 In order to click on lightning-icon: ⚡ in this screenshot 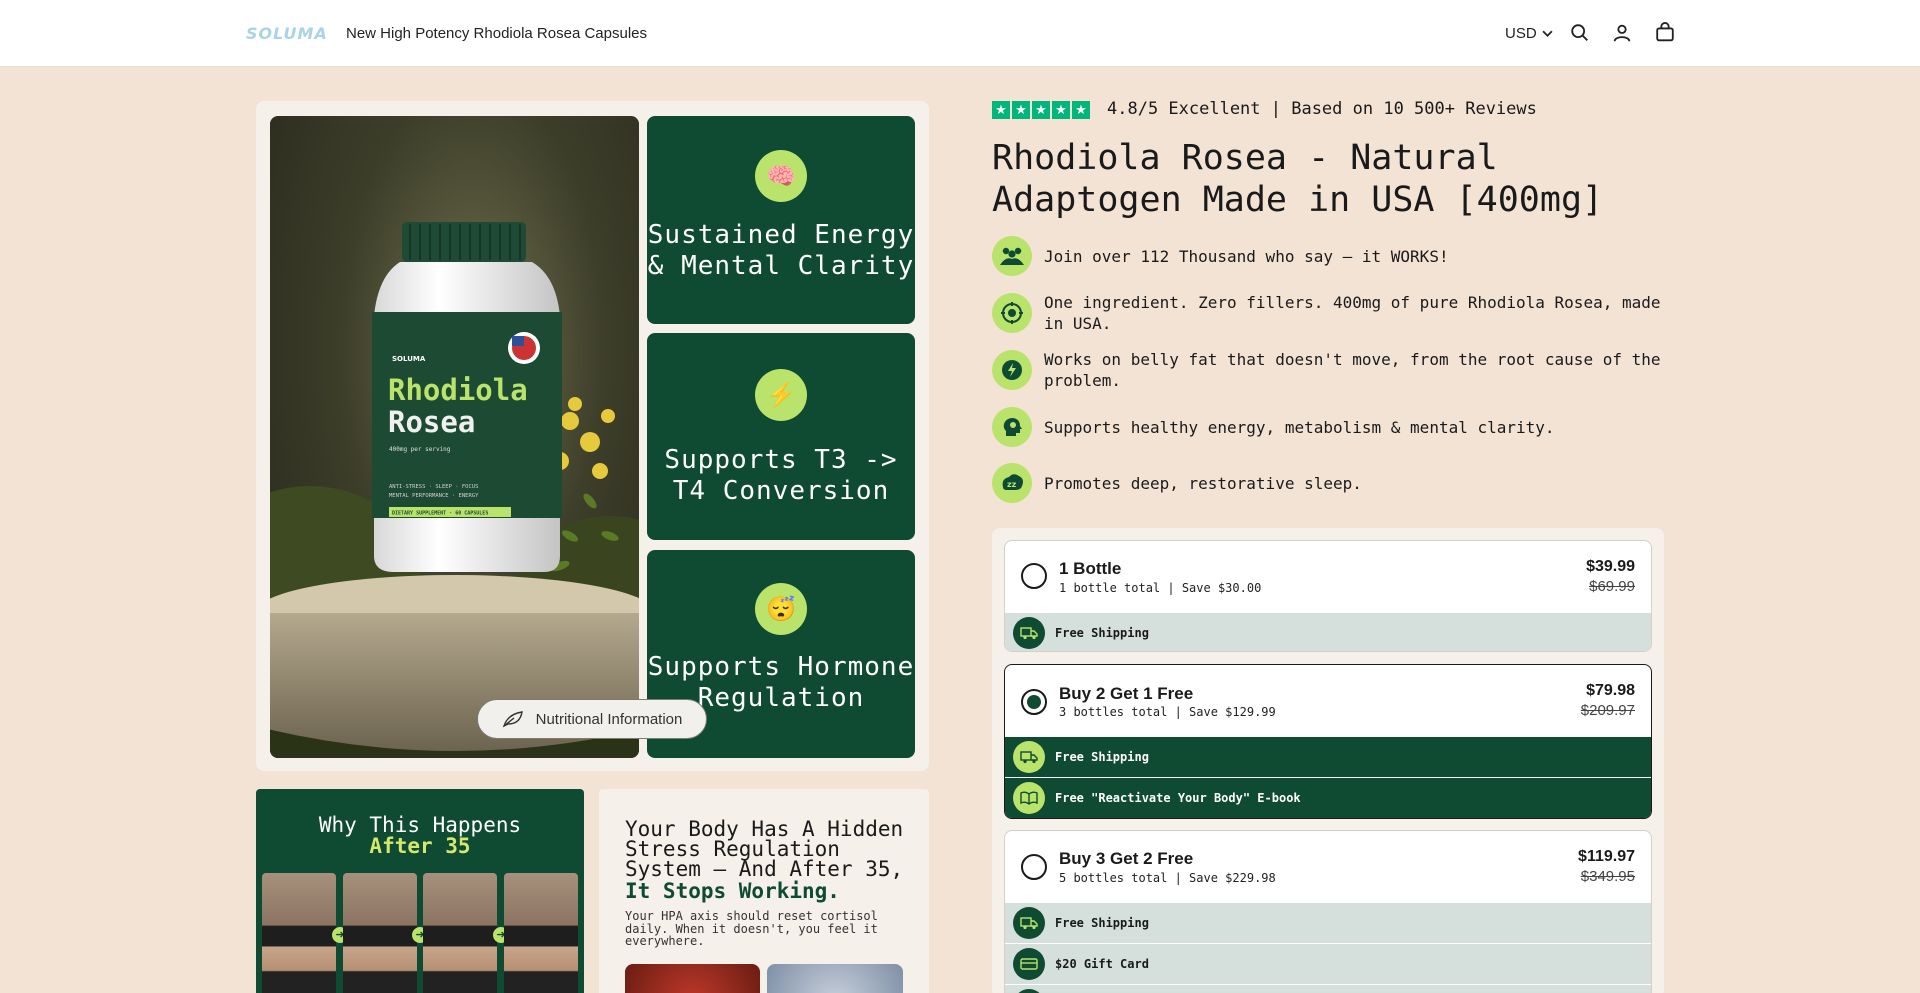, I will do `click(781, 395)`.